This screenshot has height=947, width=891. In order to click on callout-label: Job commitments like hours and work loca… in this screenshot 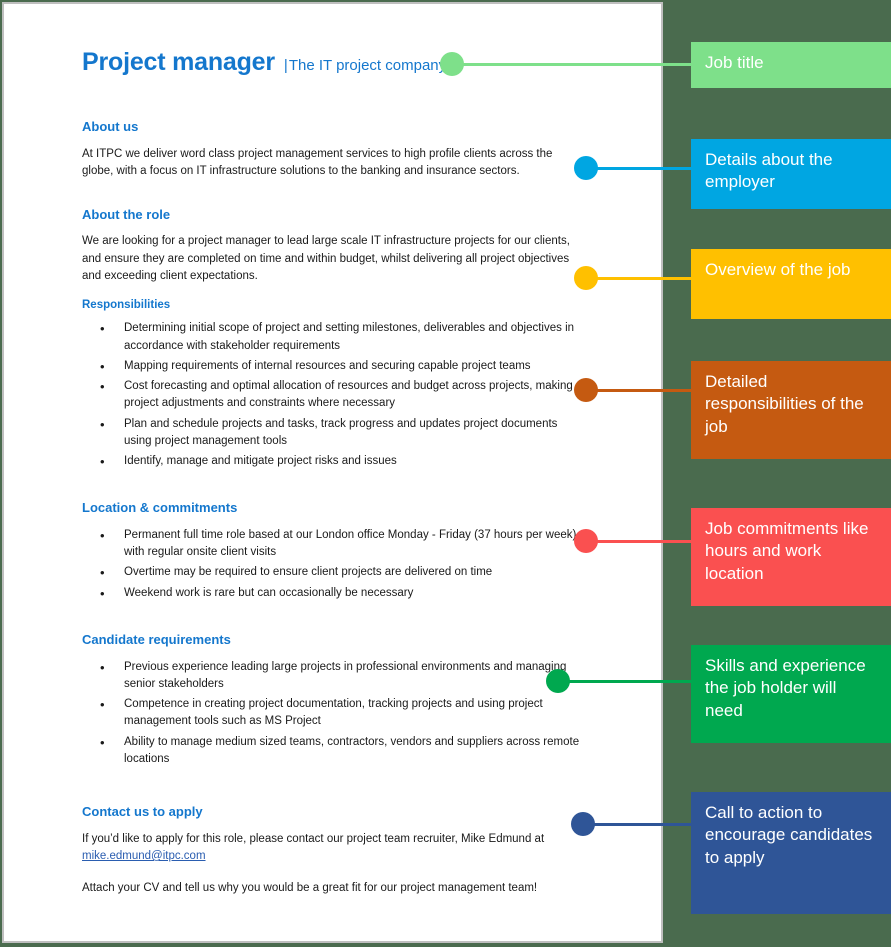, I will do `click(787, 551)`.